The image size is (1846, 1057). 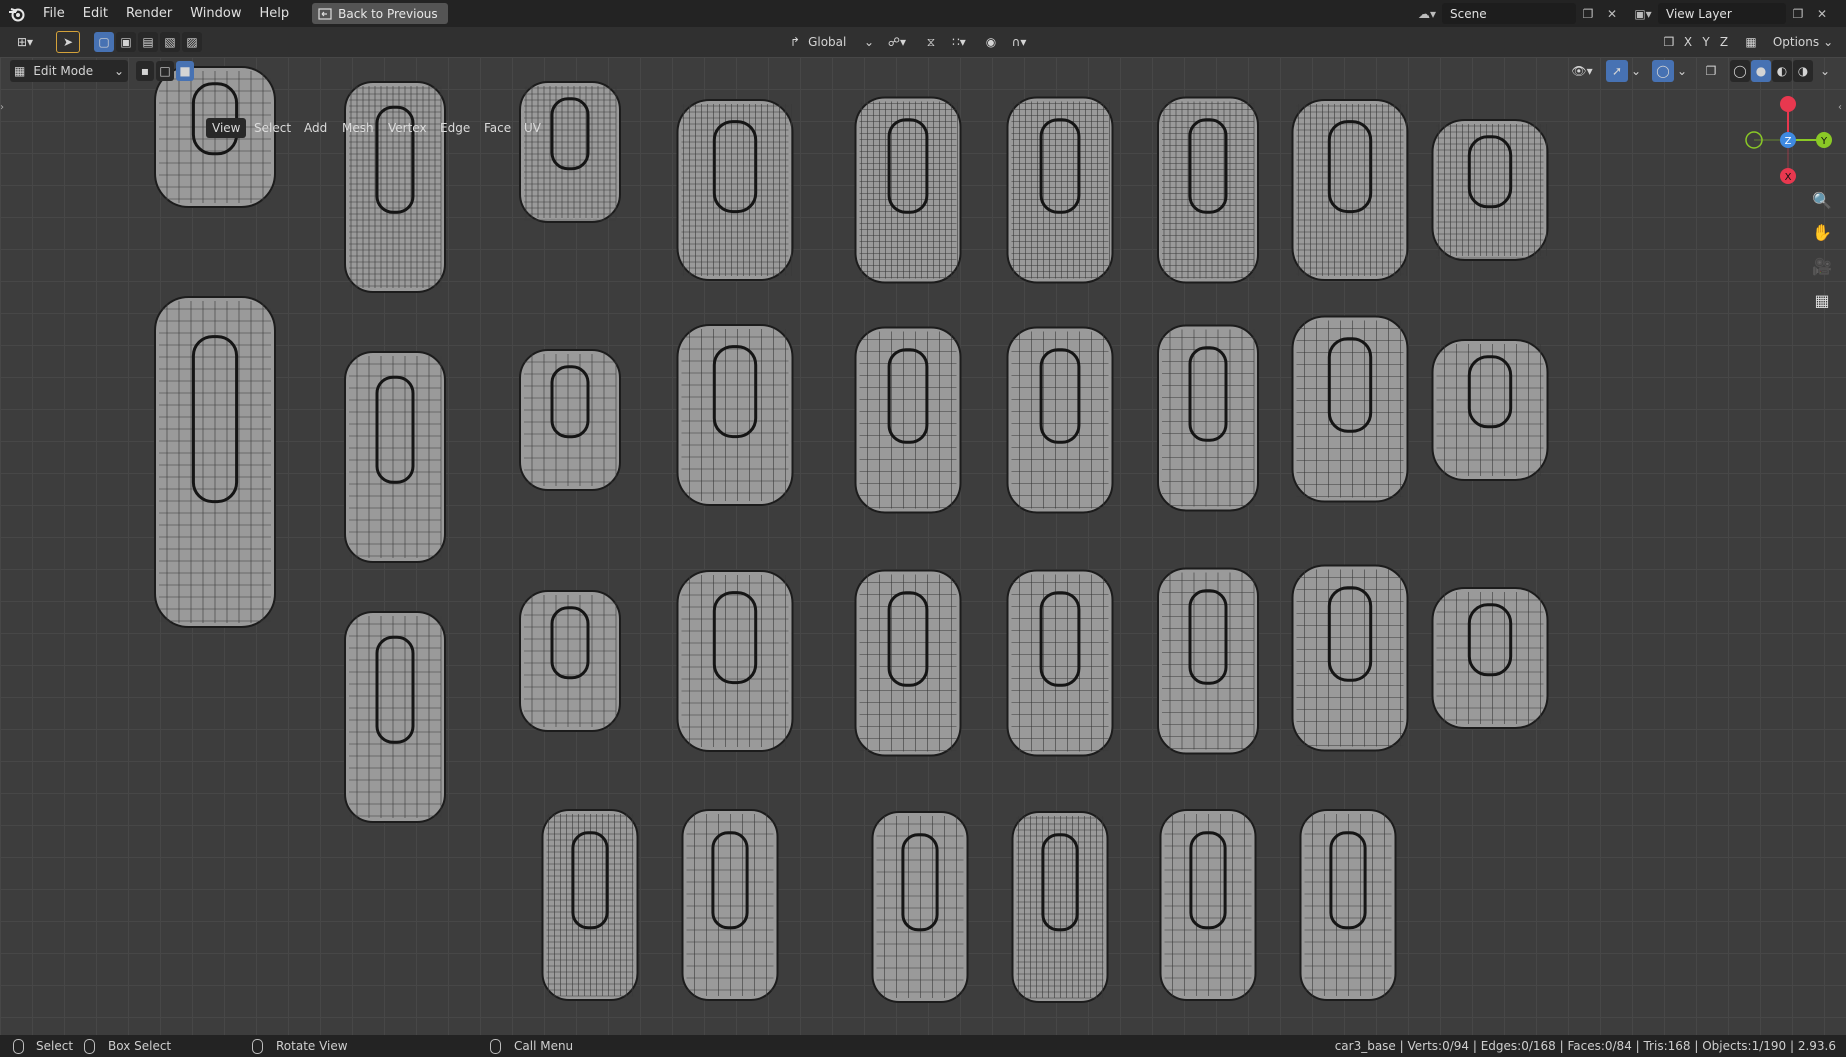 I want to click on blender-logo-icon, so click(x=17, y=13).